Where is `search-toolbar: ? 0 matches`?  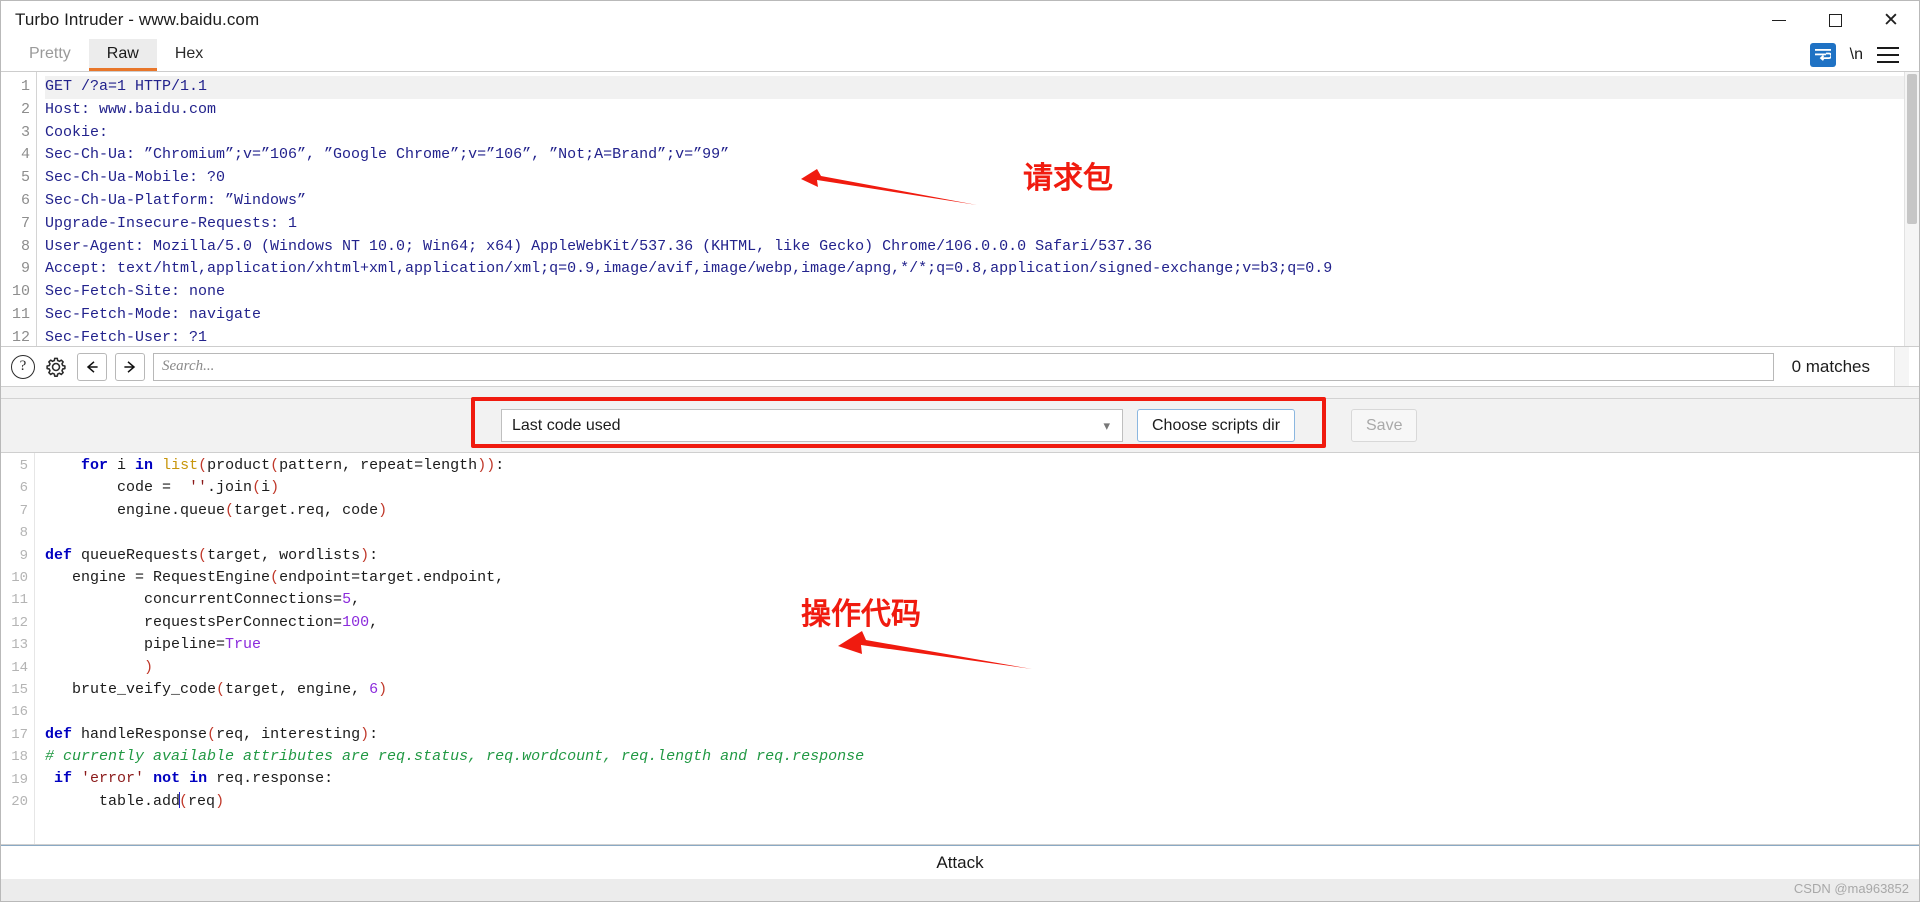
search-toolbar: ? 0 matches is located at coordinates (960, 367).